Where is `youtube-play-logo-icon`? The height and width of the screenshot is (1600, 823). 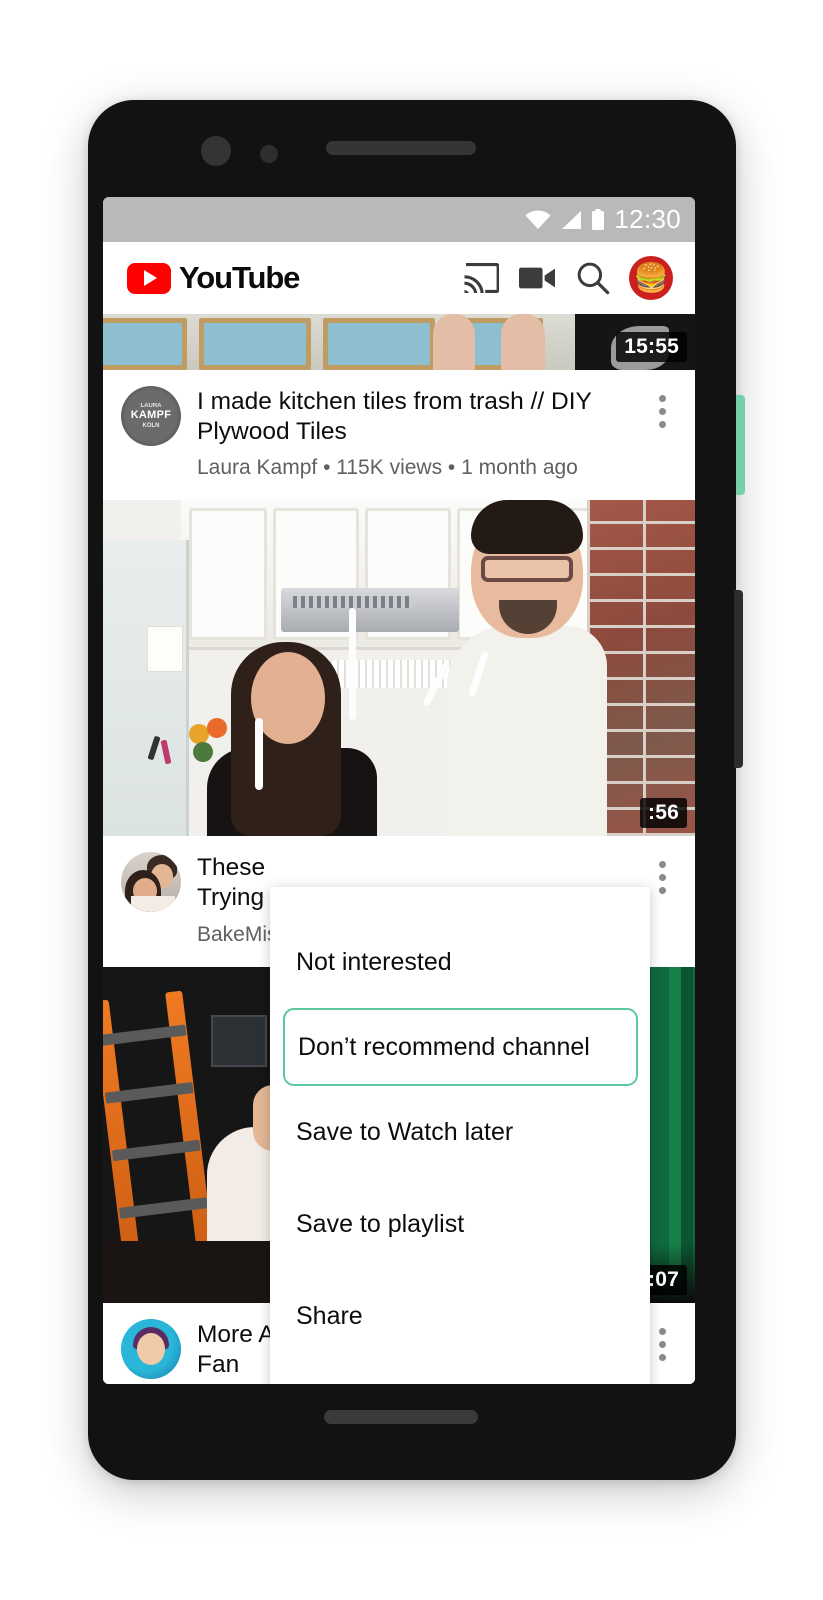
youtube-play-logo-icon is located at coordinates (149, 278).